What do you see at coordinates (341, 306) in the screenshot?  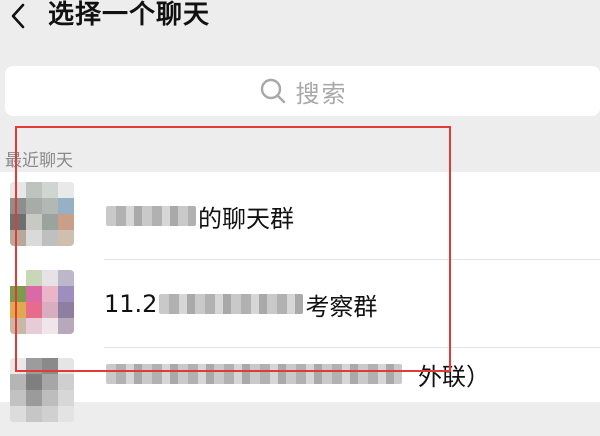 I see `chat-name-suffix: 考察群` at bounding box center [341, 306].